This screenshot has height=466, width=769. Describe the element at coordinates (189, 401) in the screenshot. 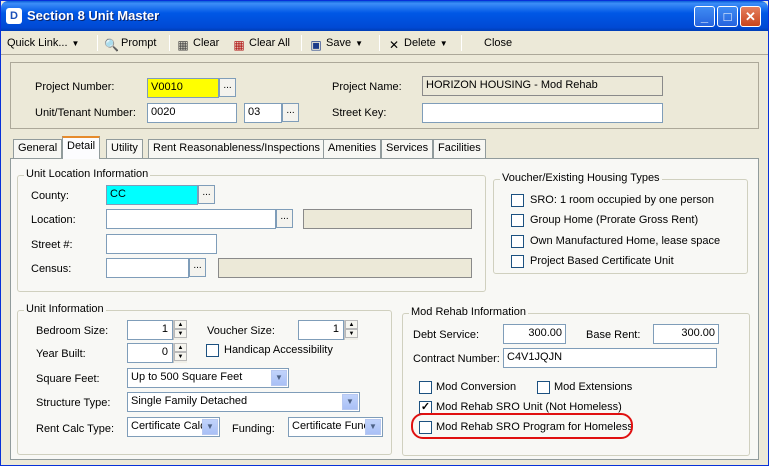

I see `structure-type-value: Single Family Detached` at that location.